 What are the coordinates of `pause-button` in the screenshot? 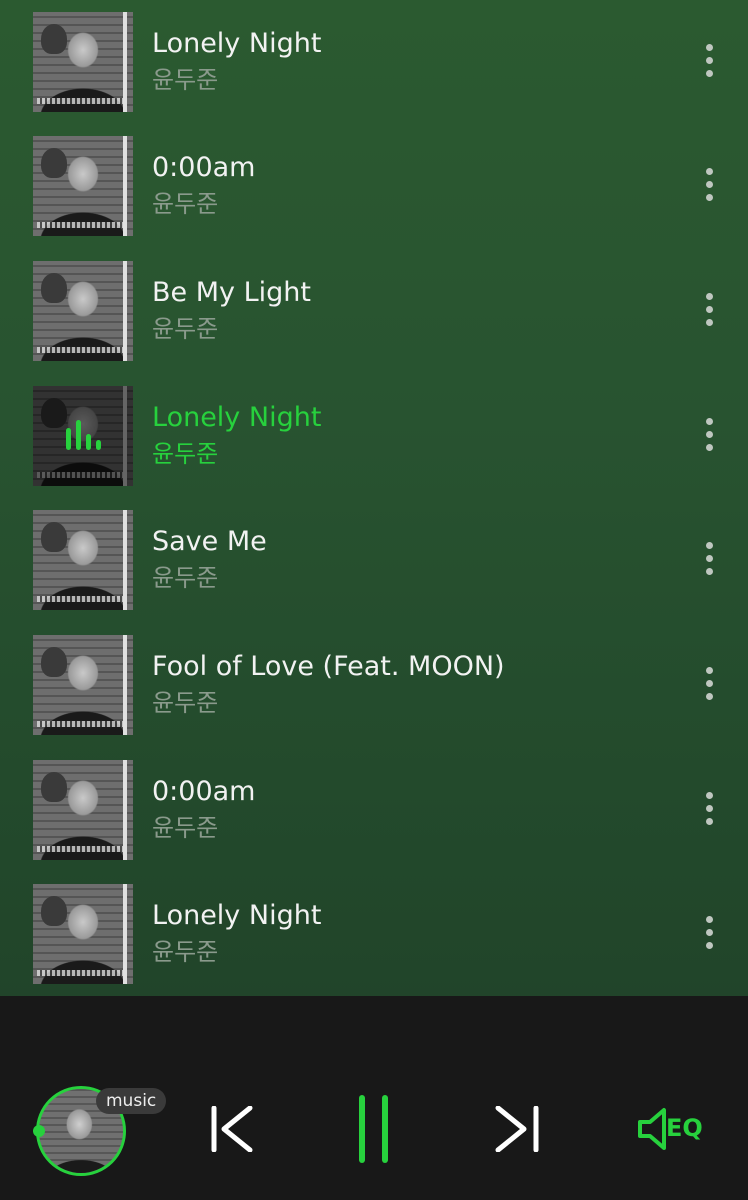 It's located at (374, 1129).